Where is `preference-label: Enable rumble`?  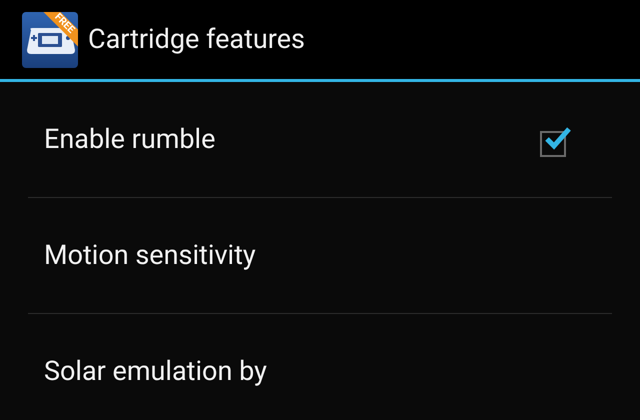
preference-label: Enable rumble is located at coordinates (292, 139).